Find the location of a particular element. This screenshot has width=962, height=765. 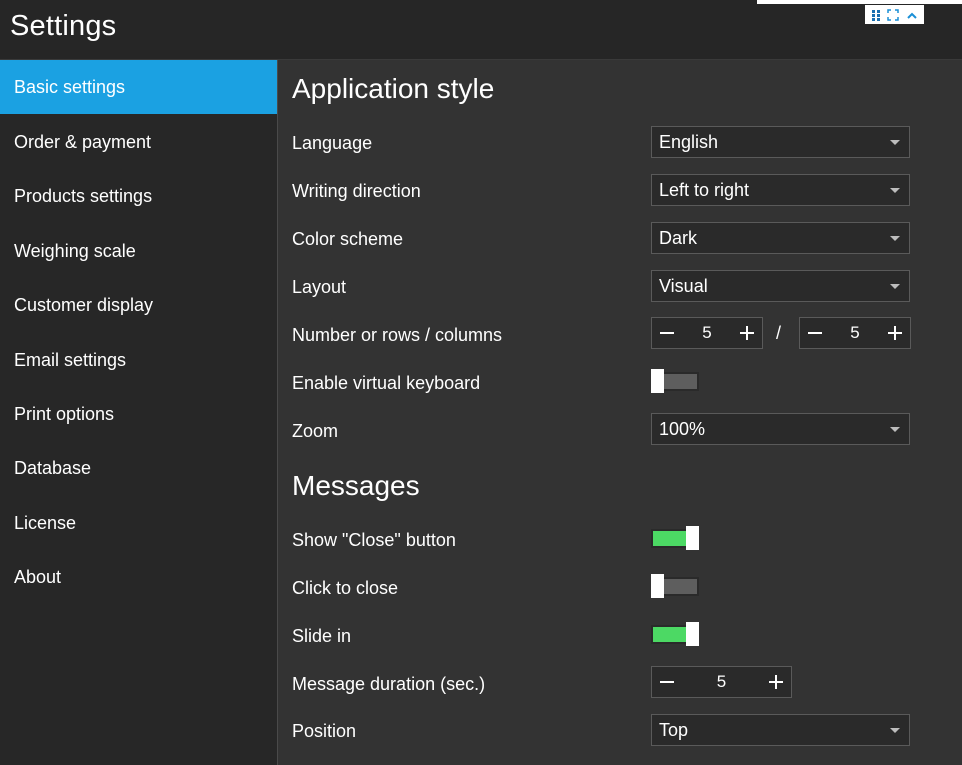

color-scheme-value: Dark is located at coordinates (678, 238).